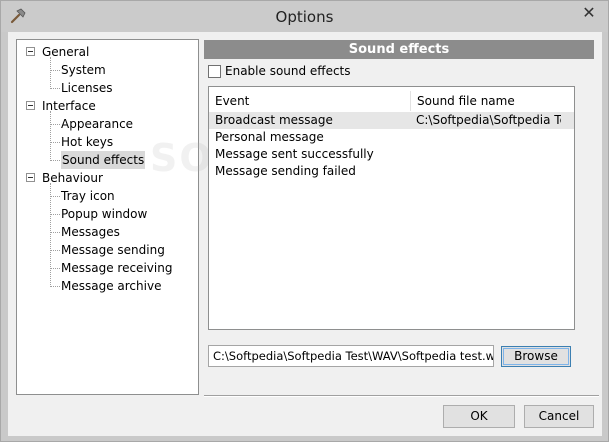 The image size is (609, 442). Describe the element at coordinates (214, 71) in the screenshot. I see `enable-sound-effects-checkbox` at that location.